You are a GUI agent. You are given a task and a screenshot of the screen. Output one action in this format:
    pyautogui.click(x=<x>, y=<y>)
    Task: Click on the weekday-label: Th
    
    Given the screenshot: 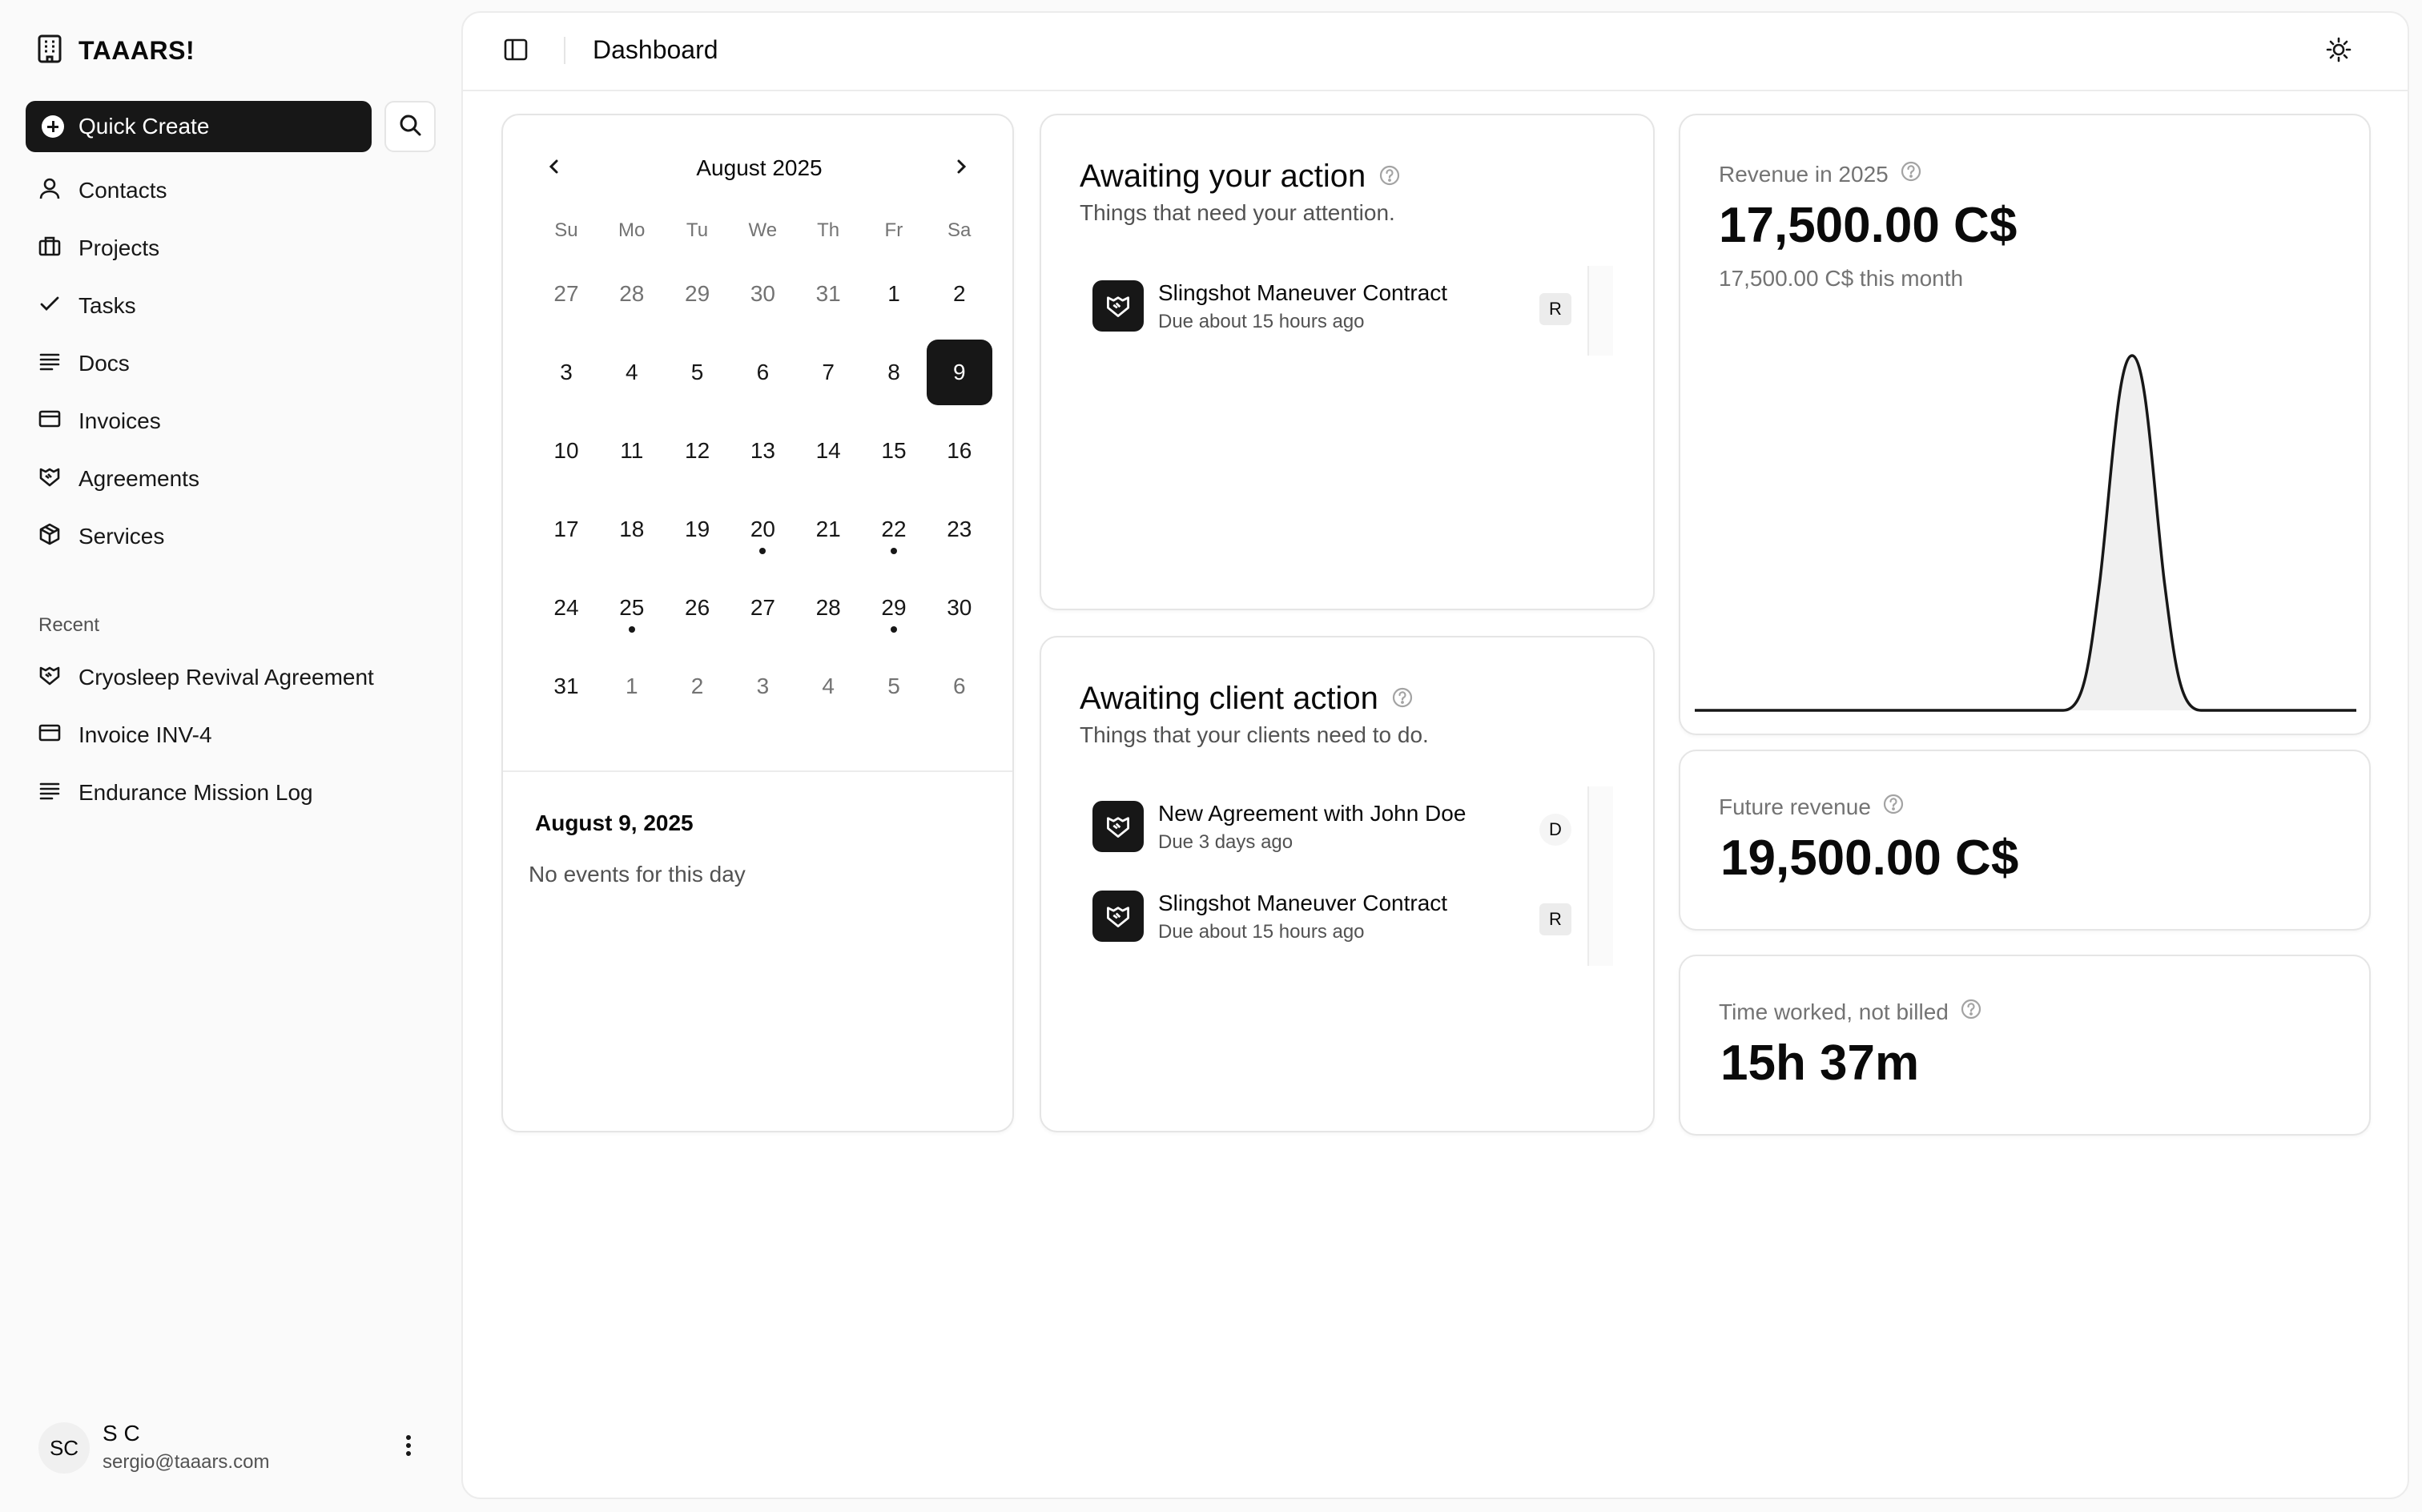 What is the action you would take?
    pyautogui.click(x=828, y=230)
    